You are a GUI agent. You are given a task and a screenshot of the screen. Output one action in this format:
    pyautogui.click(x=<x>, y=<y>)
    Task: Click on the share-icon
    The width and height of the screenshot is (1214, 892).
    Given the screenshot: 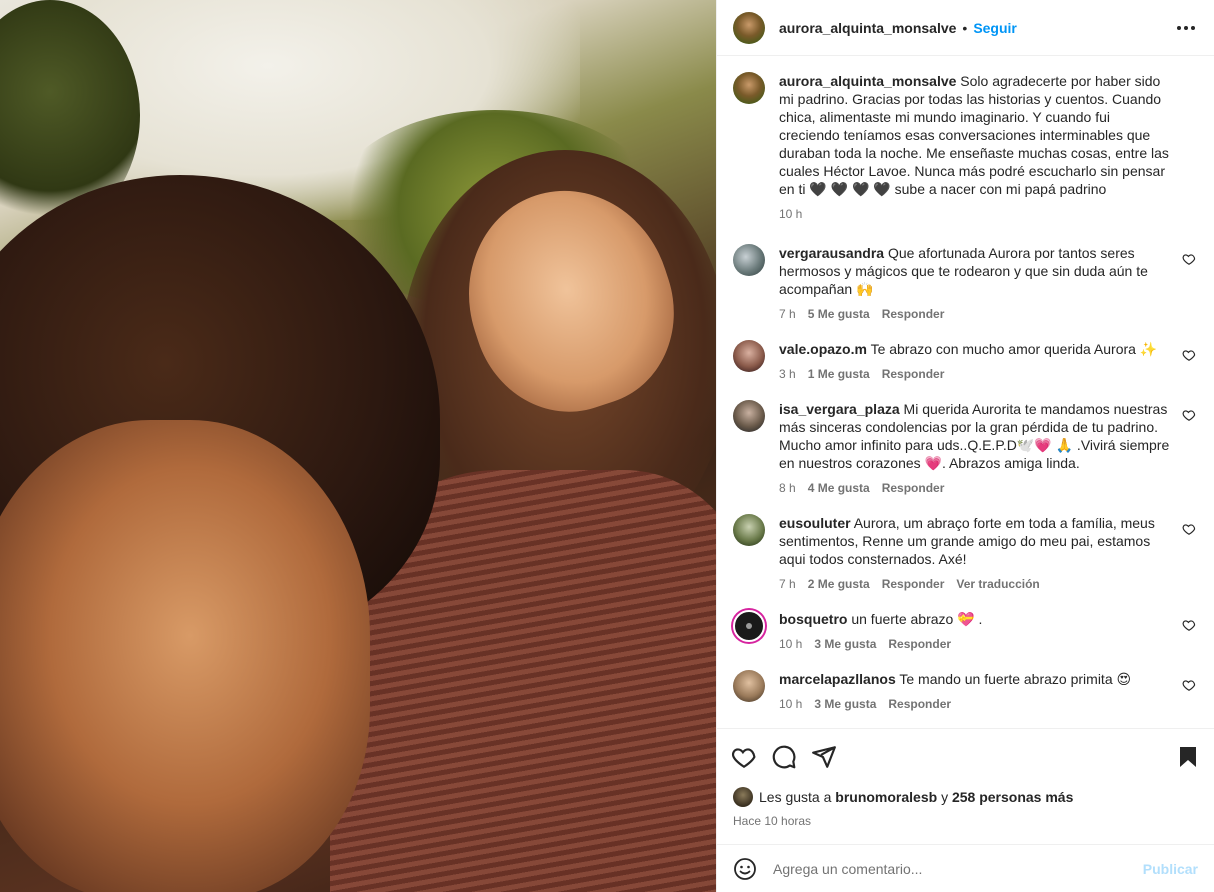 What is the action you would take?
    pyautogui.click(x=824, y=757)
    